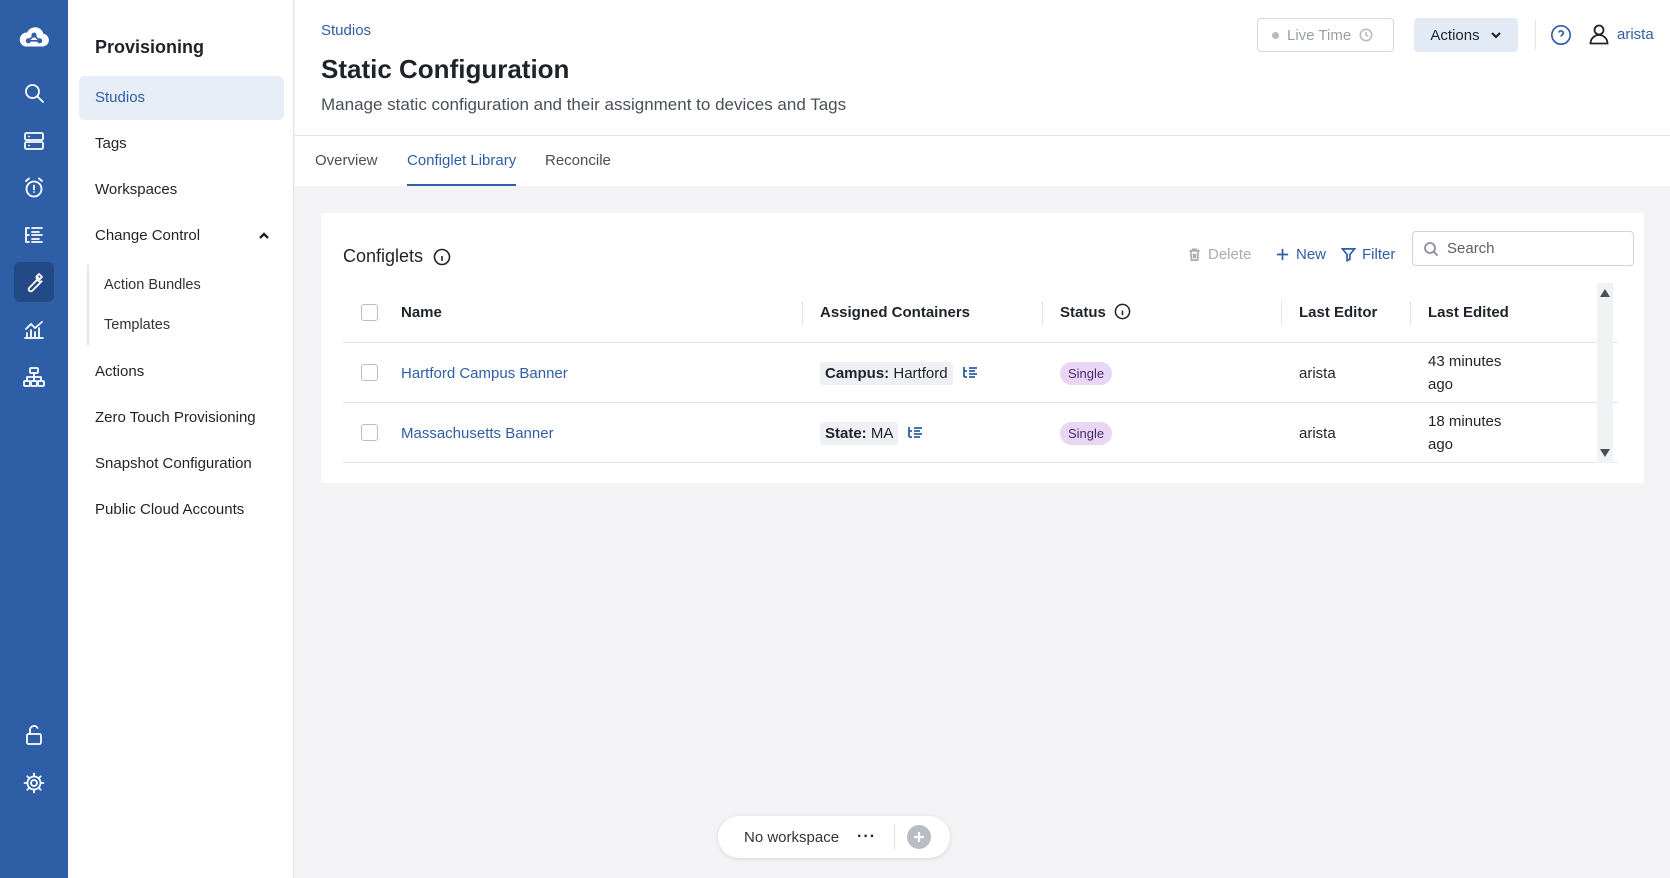 This screenshot has width=1670, height=878. What do you see at coordinates (34, 235) in the screenshot?
I see `task-list-icon` at bounding box center [34, 235].